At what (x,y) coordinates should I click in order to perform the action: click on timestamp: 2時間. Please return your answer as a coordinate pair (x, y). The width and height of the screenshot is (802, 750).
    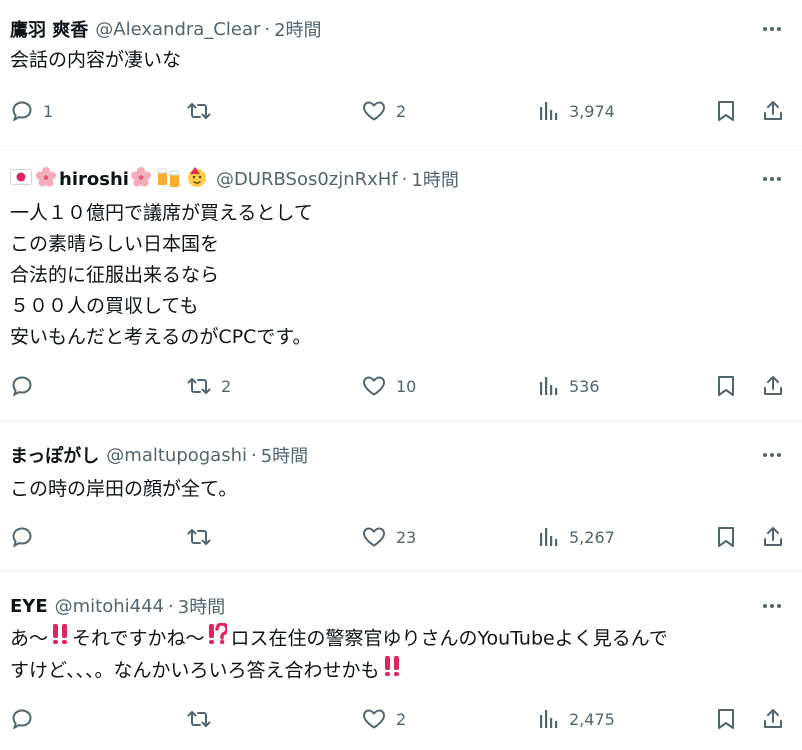
    Looking at the image, I should click on (297, 29).